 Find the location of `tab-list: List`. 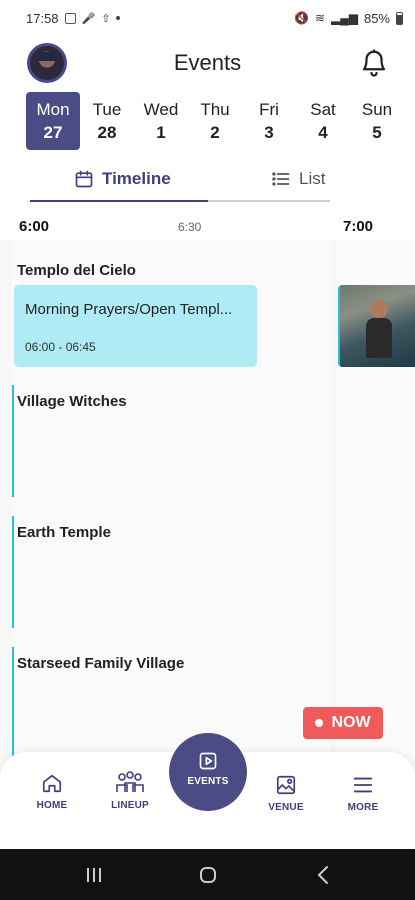

tab-list: List is located at coordinates (298, 179).